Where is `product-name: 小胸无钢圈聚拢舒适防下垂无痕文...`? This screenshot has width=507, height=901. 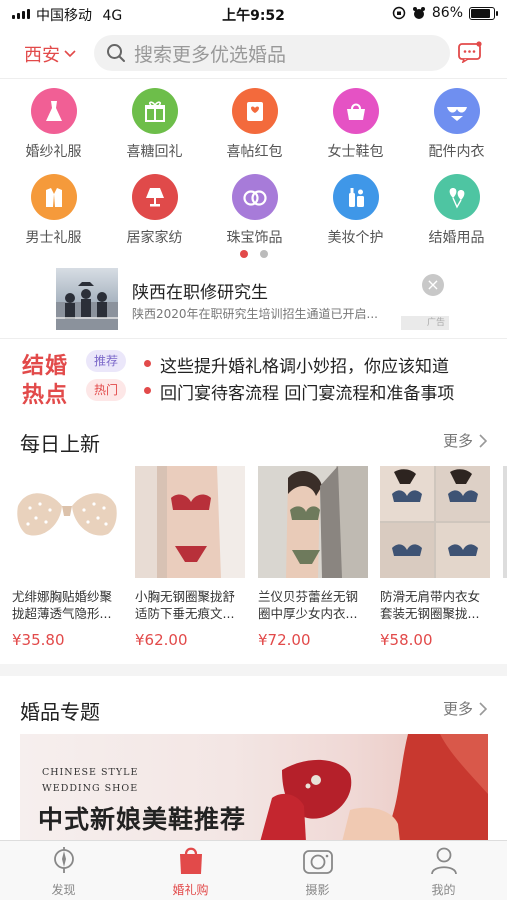
product-name: 小胸无钢圈聚拢舒适防下垂无痕文... is located at coordinates (185, 605).